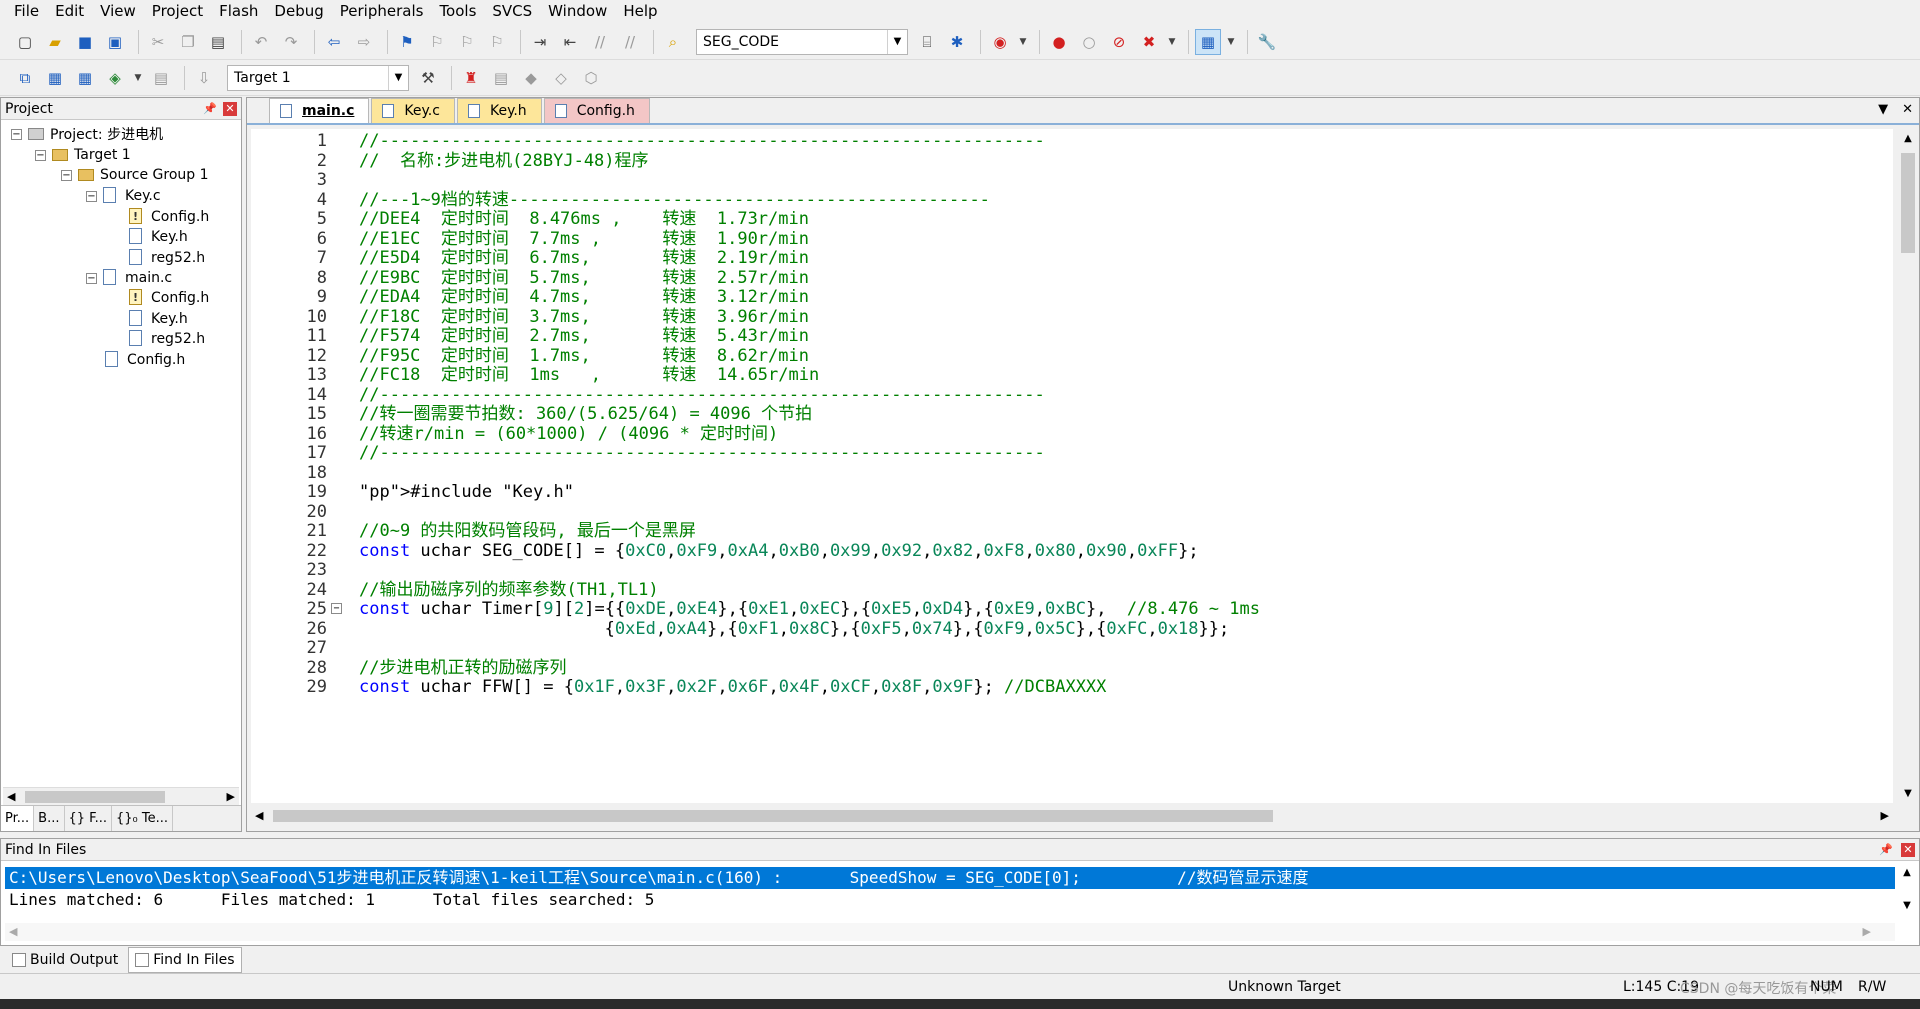  What do you see at coordinates (85, 42) in the screenshot?
I see `save-icon: ■` at bounding box center [85, 42].